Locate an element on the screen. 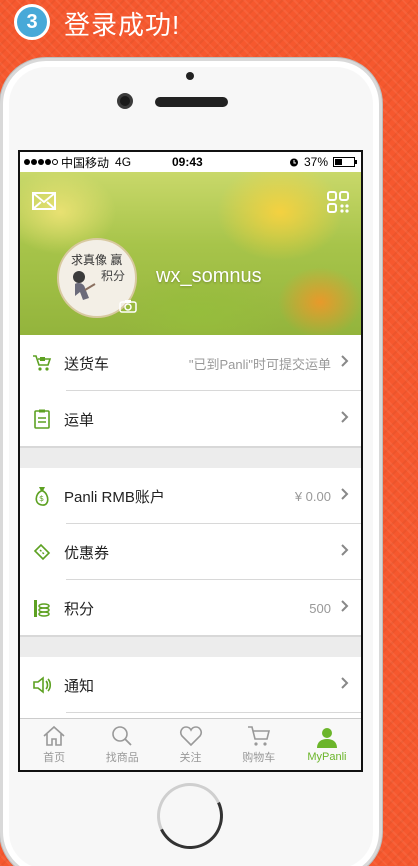  step-title: 登录成功! is located at coordinates (122, 25).